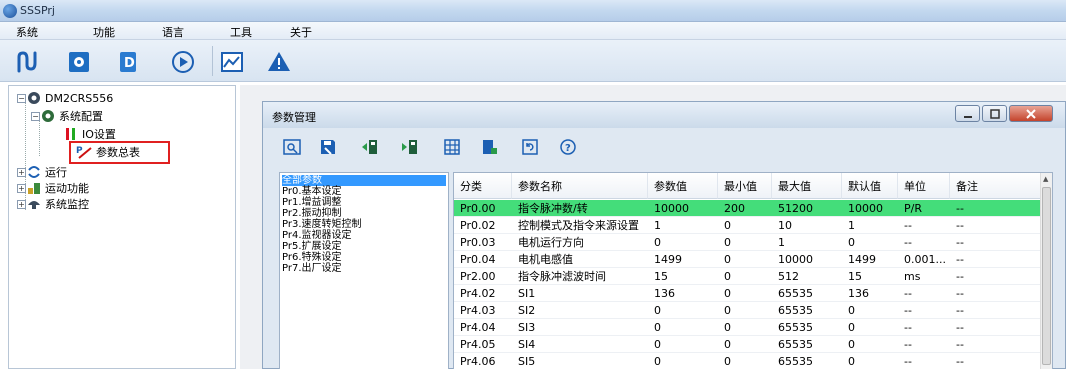 The image size is (1066, 369). I want to click on table-row: Pr4.02 SI1 136 0 65535 136 -- --, so click(748, 293).